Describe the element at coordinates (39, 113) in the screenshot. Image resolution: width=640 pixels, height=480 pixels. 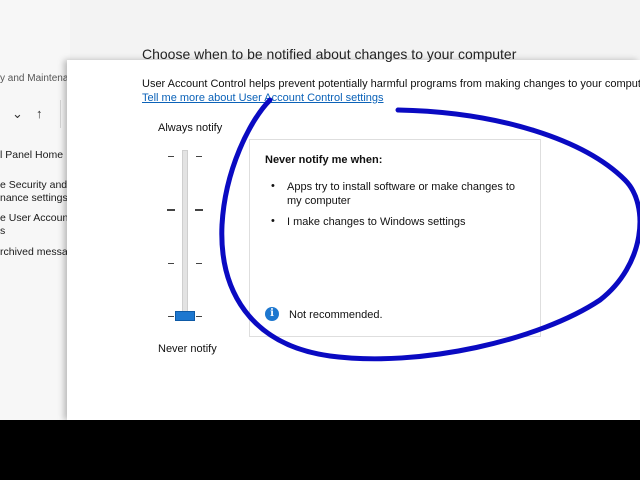
I see `up-arrow-icon: ↑` at that location.